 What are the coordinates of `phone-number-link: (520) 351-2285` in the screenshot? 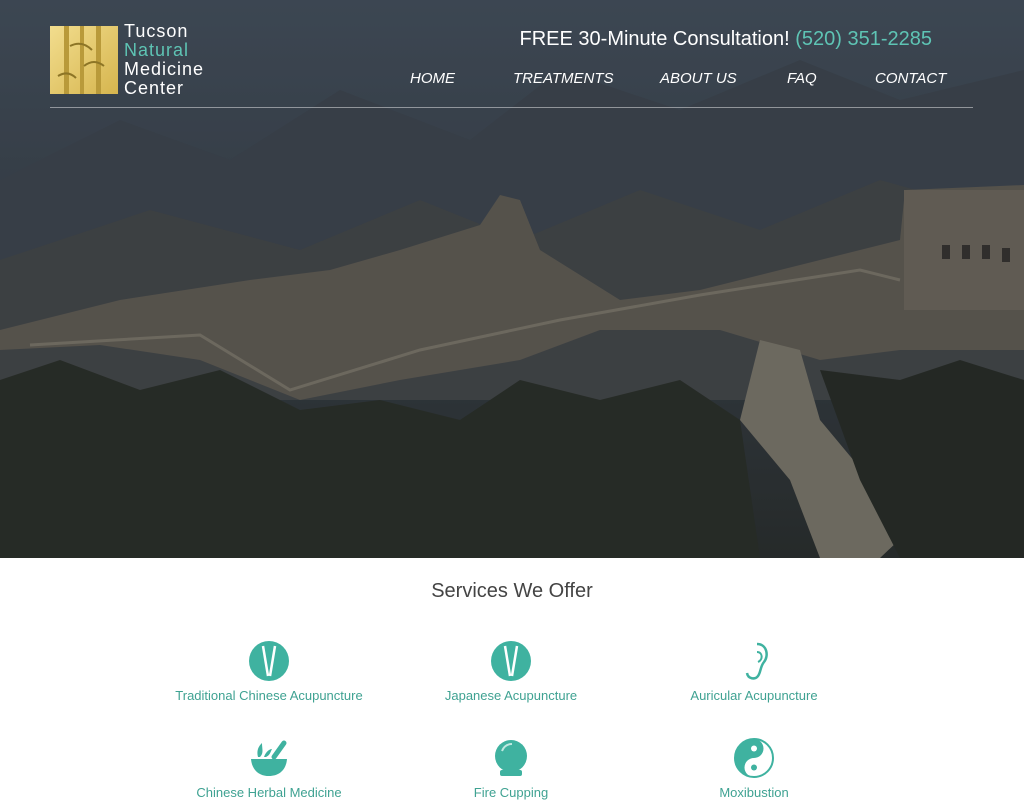 It's located at (863, 39).